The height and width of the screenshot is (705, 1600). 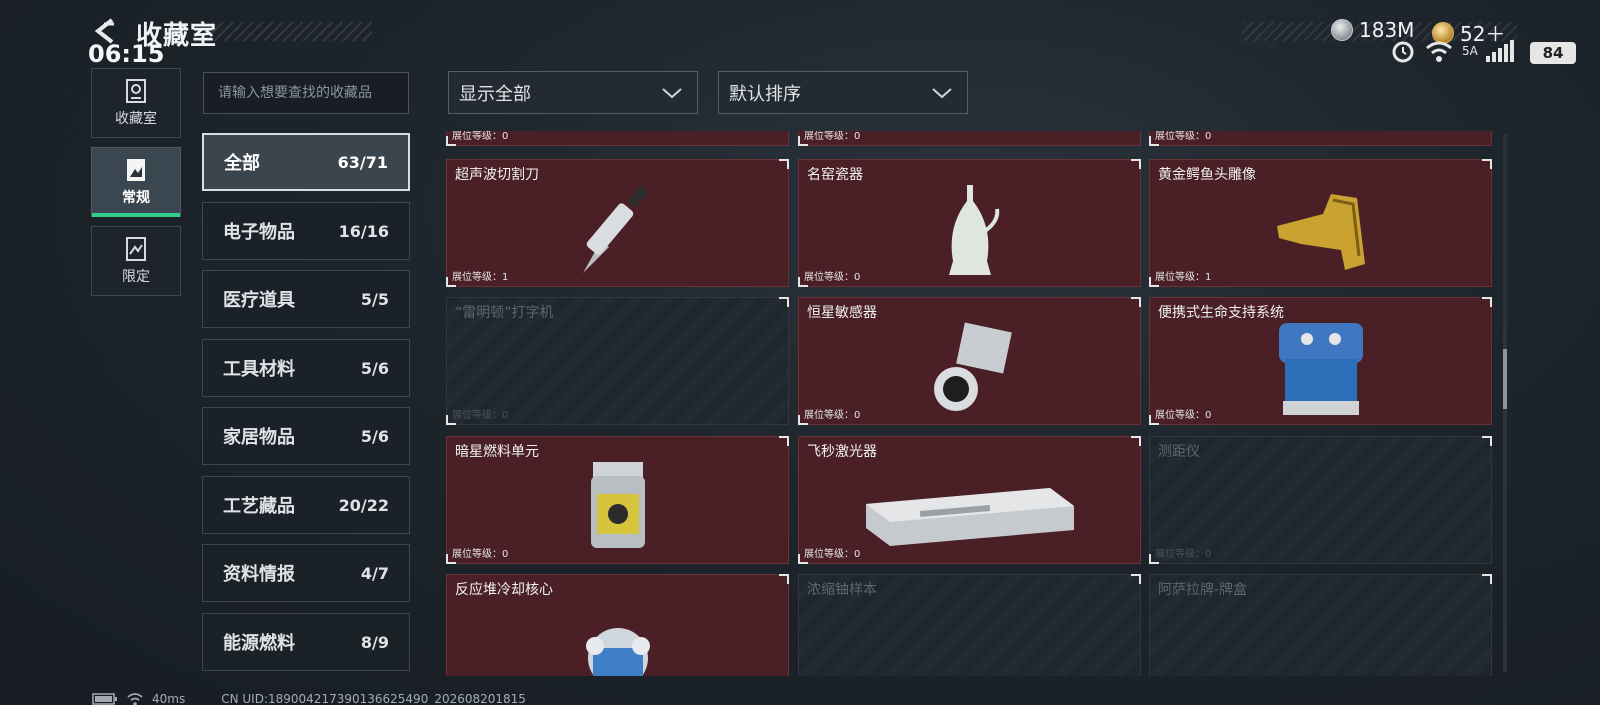 What do you see at coordinates (1320, 368) in the screenshot?
I see `life-support-system-icon` at bounding box center [1320, 368].